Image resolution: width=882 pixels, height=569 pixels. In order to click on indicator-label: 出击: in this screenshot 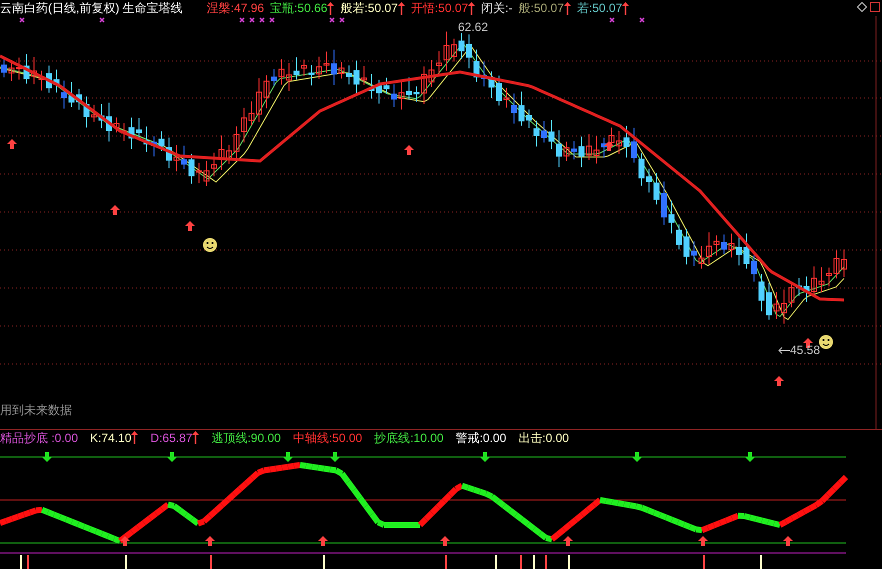, I will do `click(532, 438)`.